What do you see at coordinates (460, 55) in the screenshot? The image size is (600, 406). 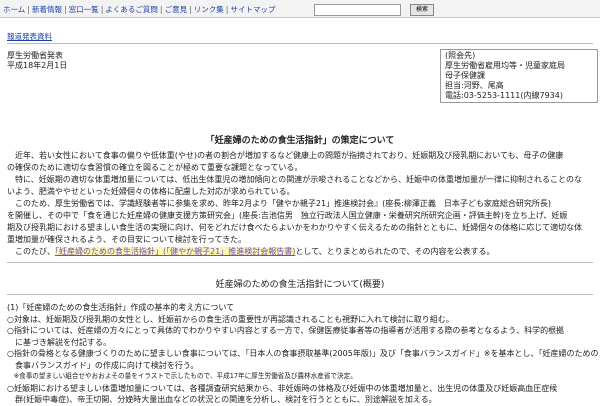 I see `contact-heading: (照会先)` at bounding box center [460, 55].